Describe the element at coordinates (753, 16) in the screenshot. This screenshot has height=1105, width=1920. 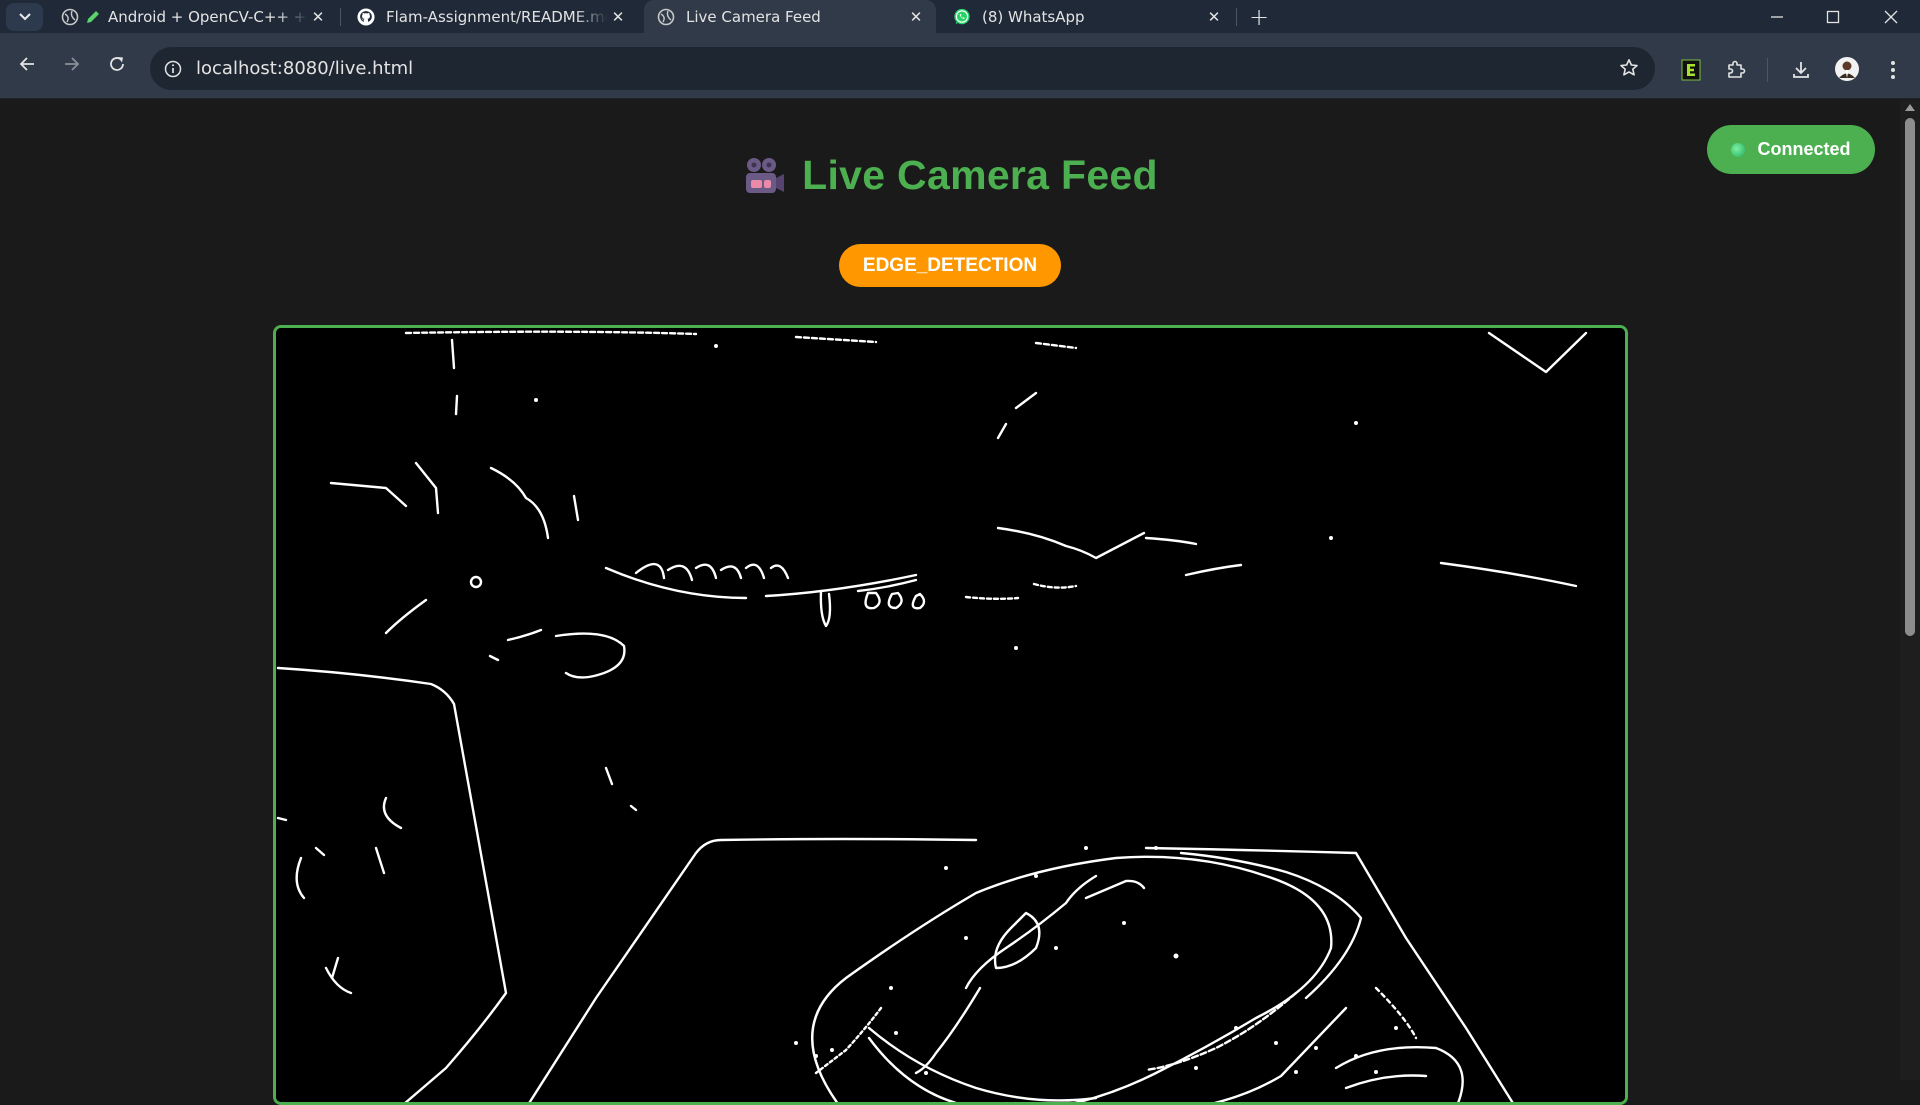
I see `tab-title: Live Camera Feed` at that location.